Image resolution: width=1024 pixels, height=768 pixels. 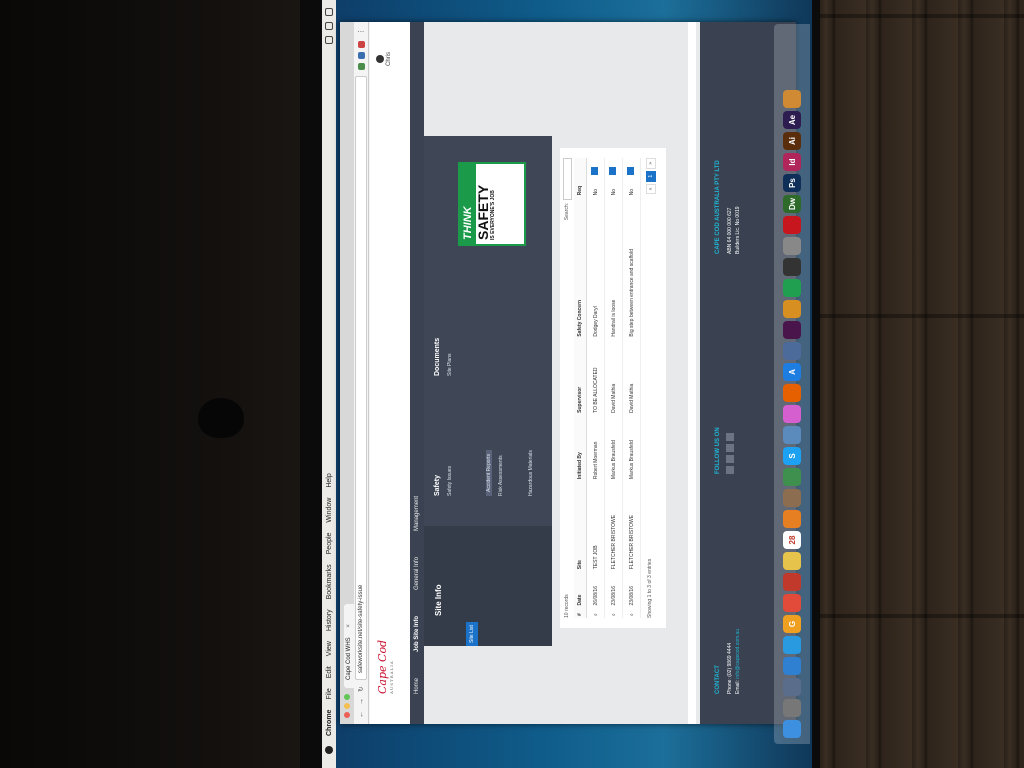 What do you see at coordinates (329, 510) in the screenshot?
I see `menu-window: Window` at bounding box center [329, 510].